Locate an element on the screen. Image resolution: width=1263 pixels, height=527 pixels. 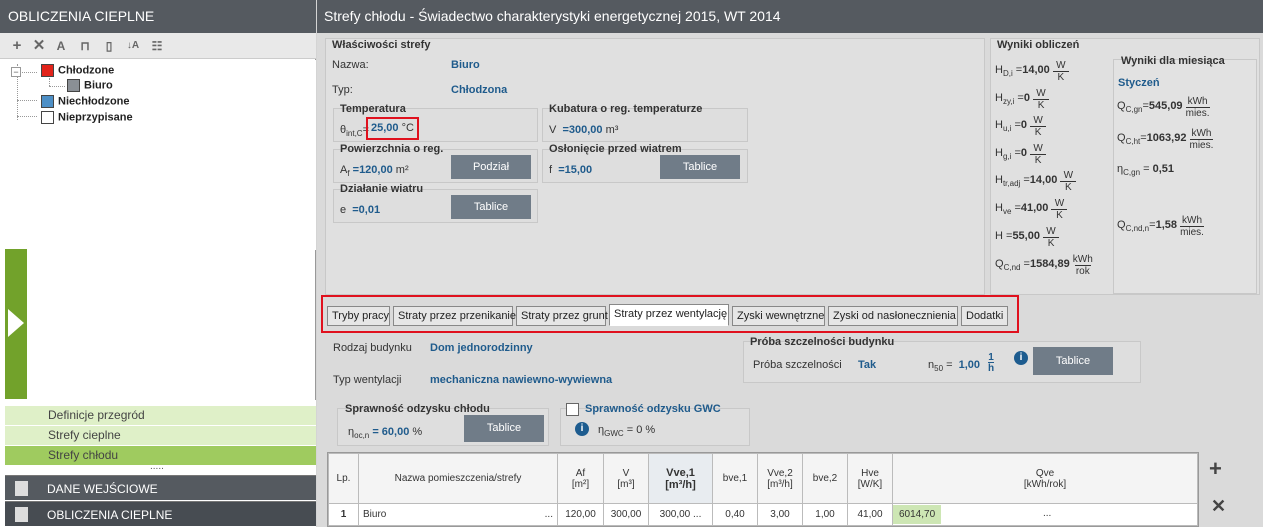
row-hve: 41,00 is located at coordinates (870, 514).